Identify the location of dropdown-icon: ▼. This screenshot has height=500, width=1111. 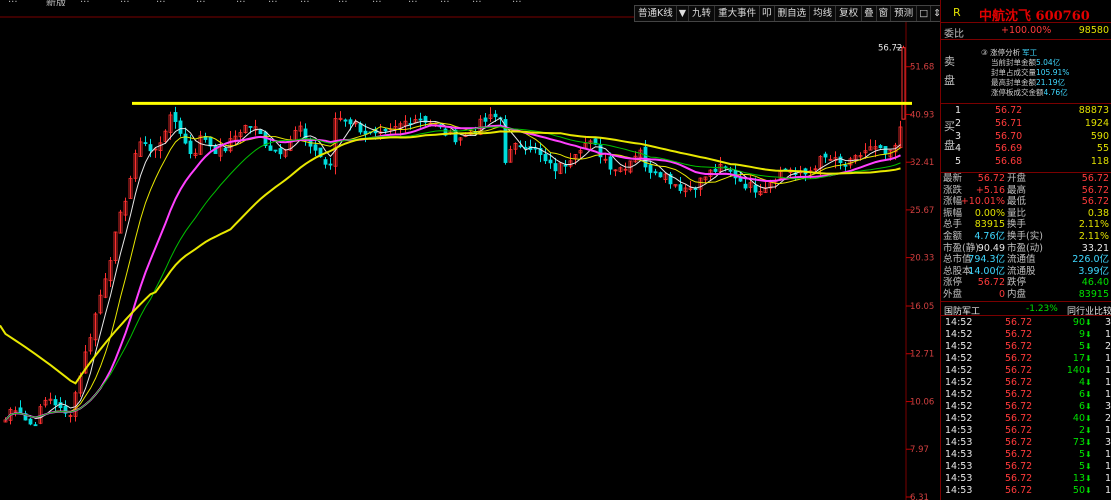
(683, 13).